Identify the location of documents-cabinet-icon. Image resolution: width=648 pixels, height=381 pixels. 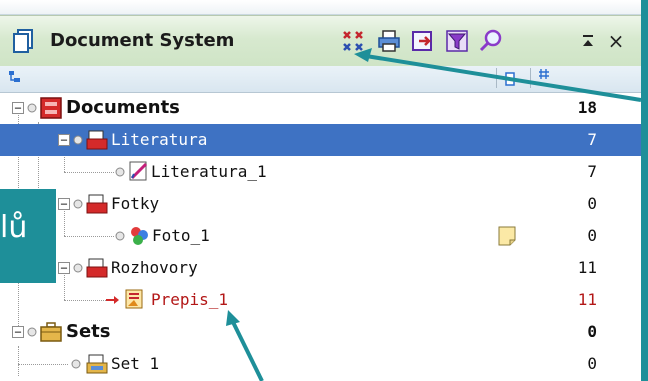
(51, 108).